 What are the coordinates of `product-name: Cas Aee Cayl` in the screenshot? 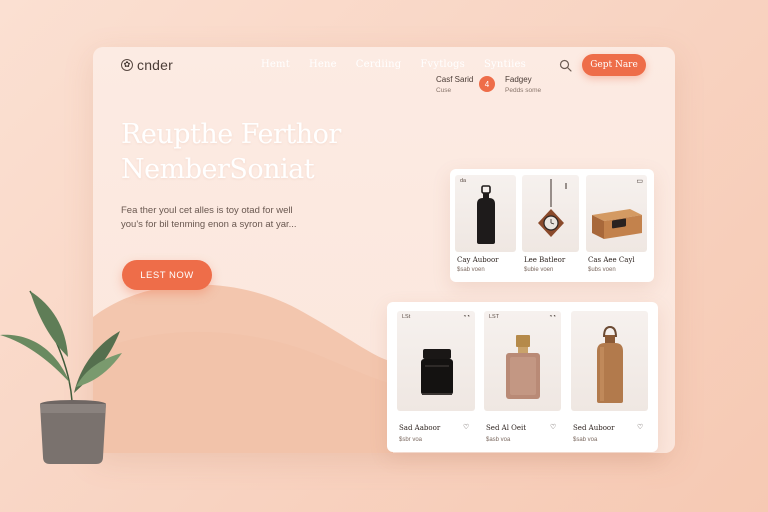 It's located at (611, 260).